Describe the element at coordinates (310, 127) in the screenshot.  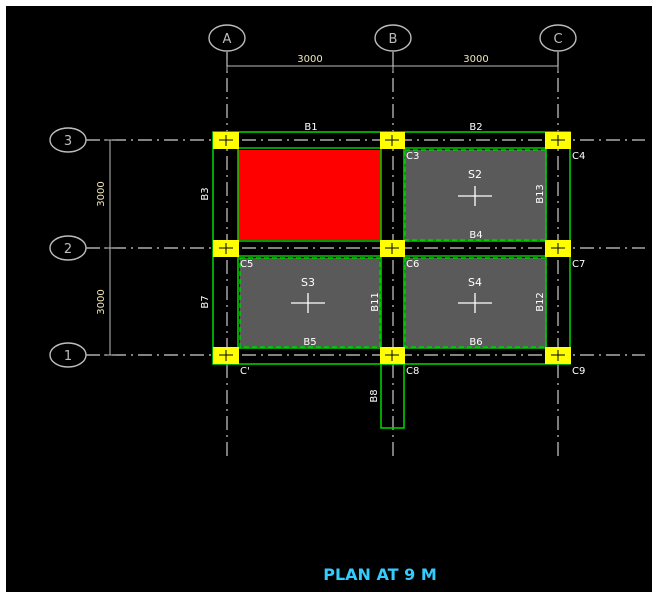
I see `beam-label-b1: B1` at that location.